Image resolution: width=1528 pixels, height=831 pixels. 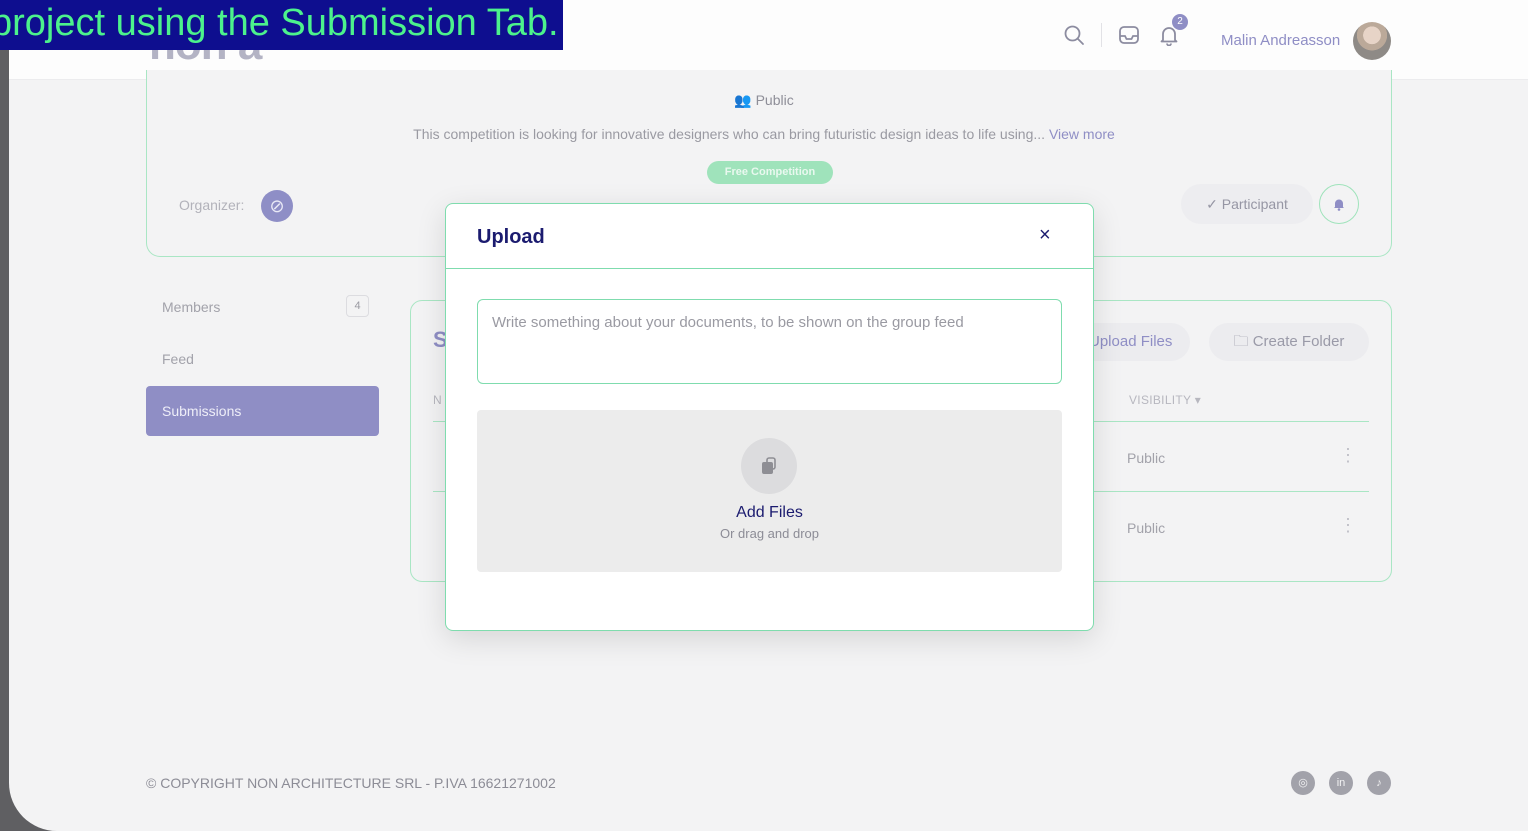 I want to click on column-header-name: N, so click(x=437, y=400).